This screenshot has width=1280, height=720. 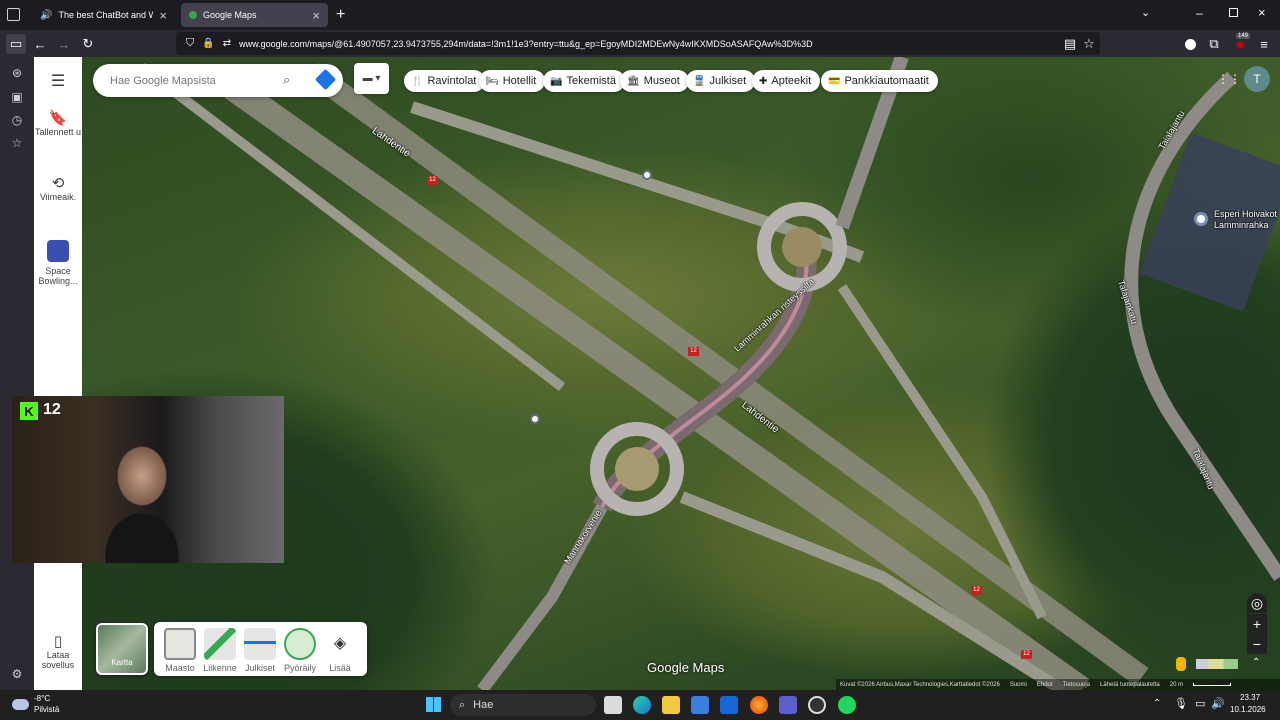 I want to click on synced-tabs-icon: ▣, so click(x=17, y=97).